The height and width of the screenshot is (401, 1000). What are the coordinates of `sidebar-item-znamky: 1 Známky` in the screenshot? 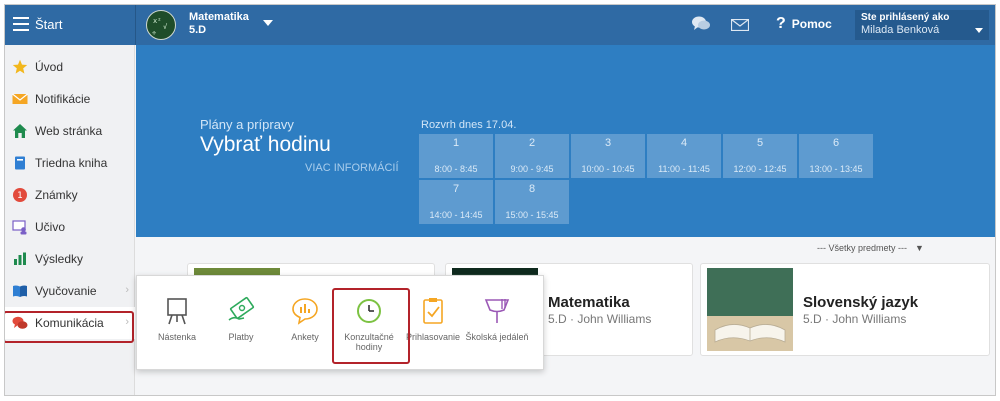 It's located at (70, 195).